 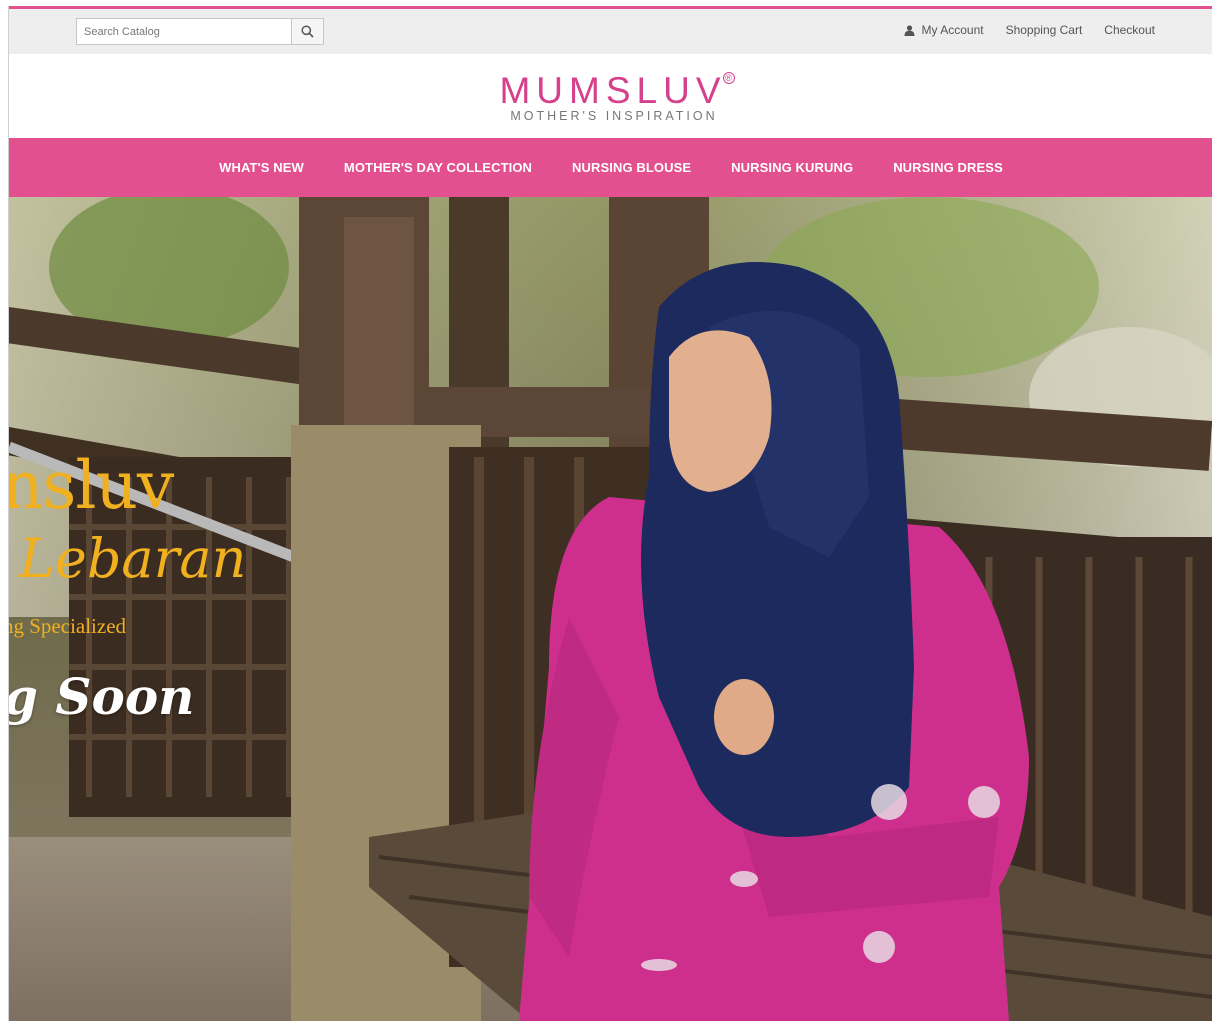 I want to click on search-input, so click(x=185, y=31).